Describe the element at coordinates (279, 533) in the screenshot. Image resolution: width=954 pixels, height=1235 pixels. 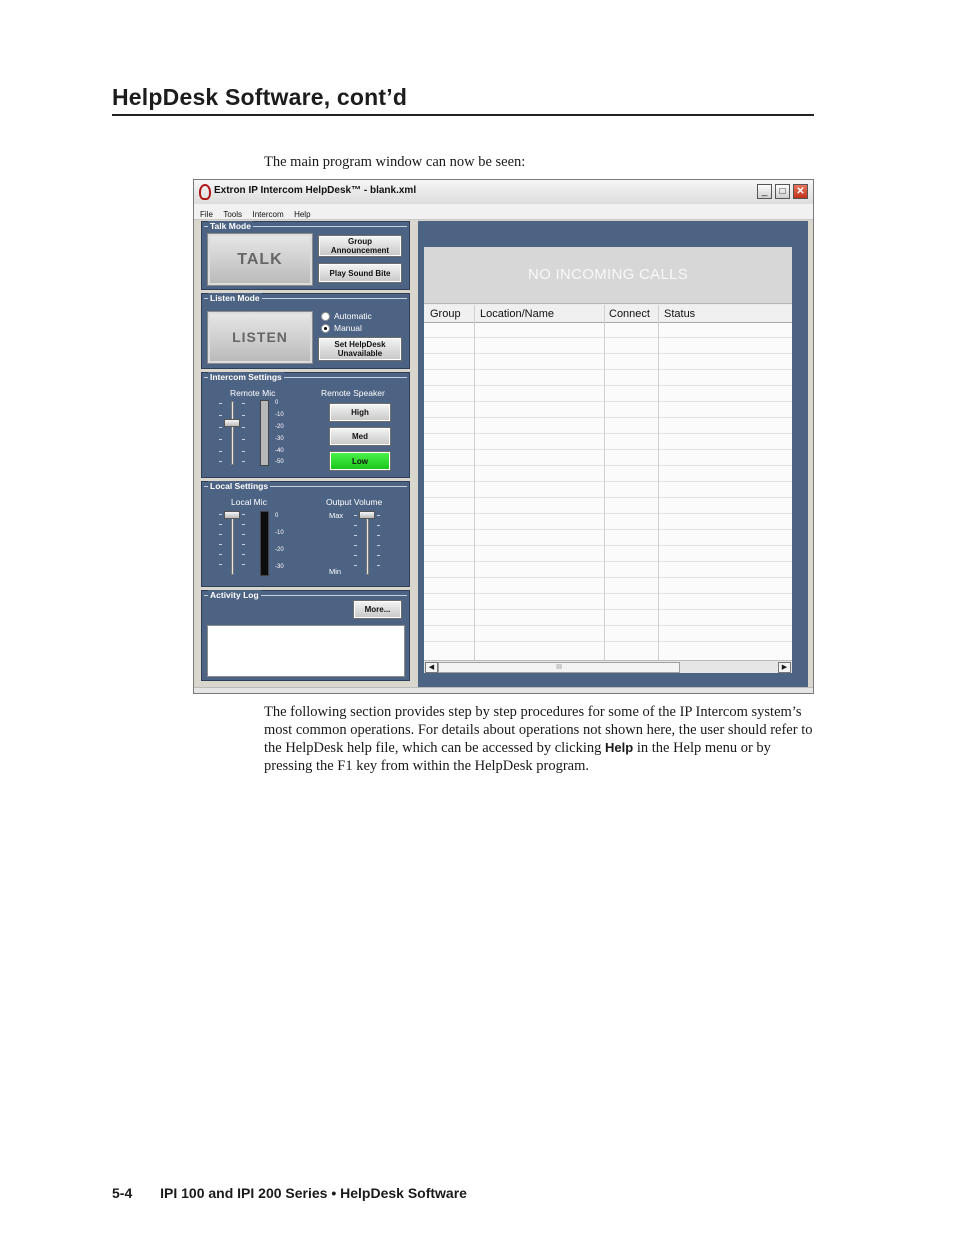
I see `local-scale-10: -10` at that location.